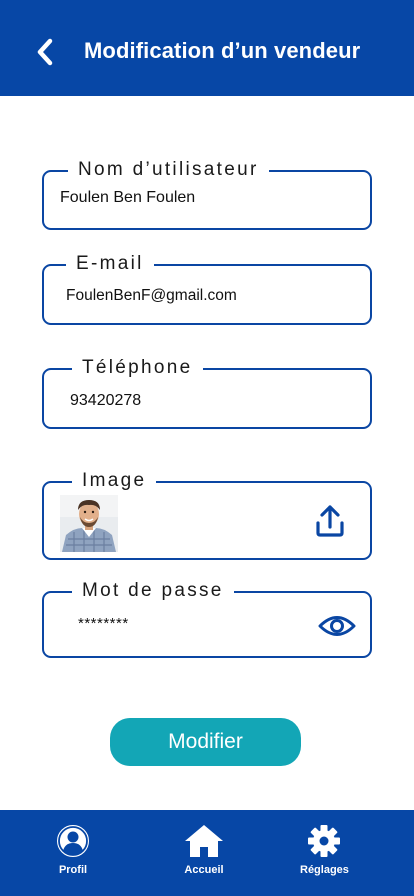  What do you see at coordinates (137, 368) in the screenshot?
I see `phone-label: Téléphone` at bounding box center [137, 368].